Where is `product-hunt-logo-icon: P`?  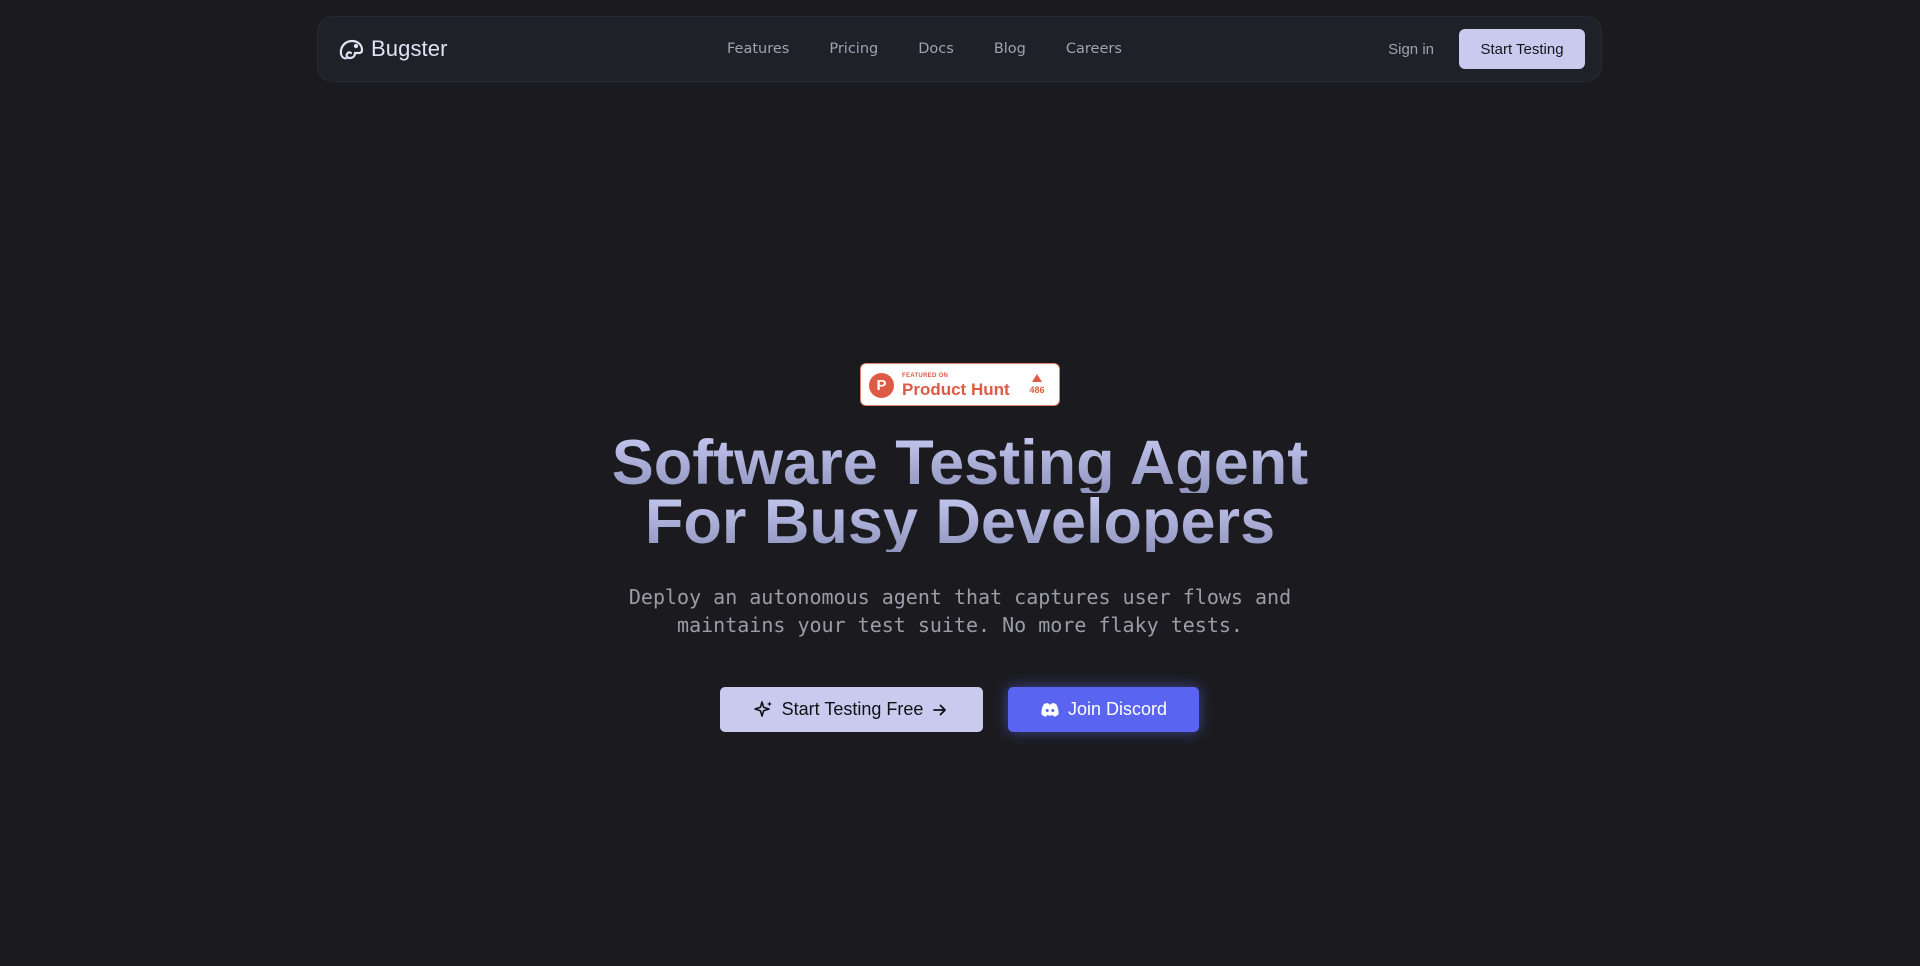
product-hunt-logo-icon: P is located at coordinates (881, 385).